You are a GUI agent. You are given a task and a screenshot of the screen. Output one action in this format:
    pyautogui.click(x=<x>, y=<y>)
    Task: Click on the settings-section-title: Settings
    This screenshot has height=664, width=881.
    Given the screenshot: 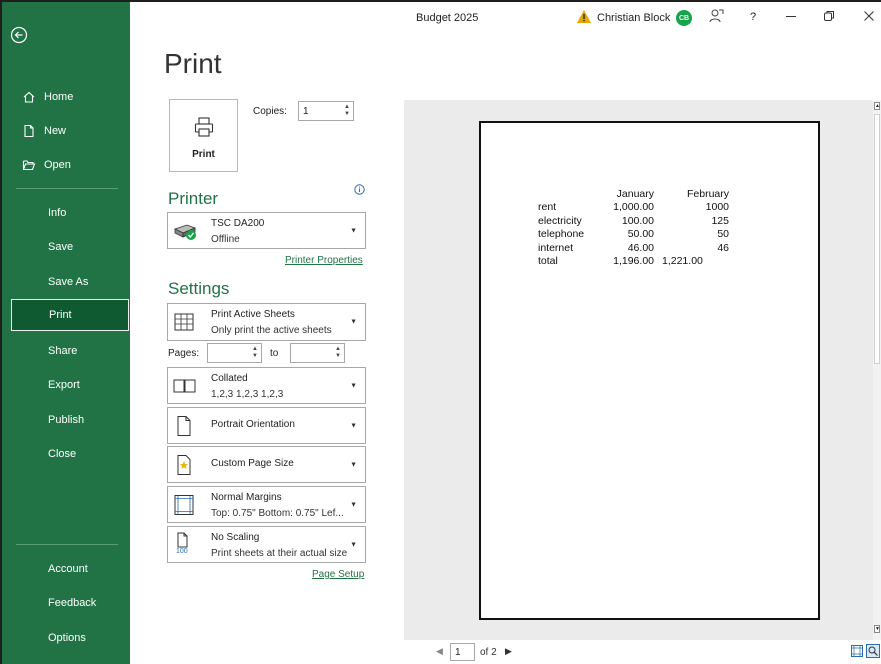 What is the action you would take?
    pyautogui.click(x=199, y=288)
    